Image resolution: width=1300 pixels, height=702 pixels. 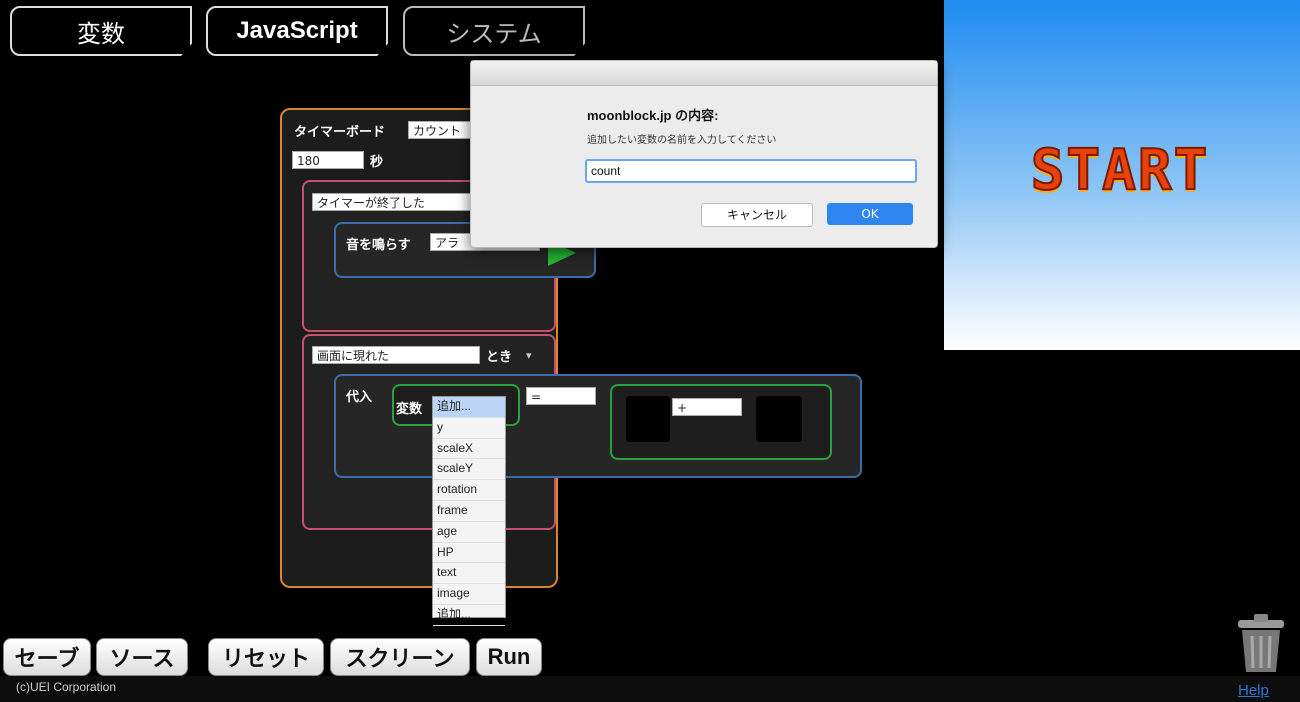 What do you see at coordinates (499, 357) in the screenshot?
I see `when-label: とき` at bounding box center [499, 357].